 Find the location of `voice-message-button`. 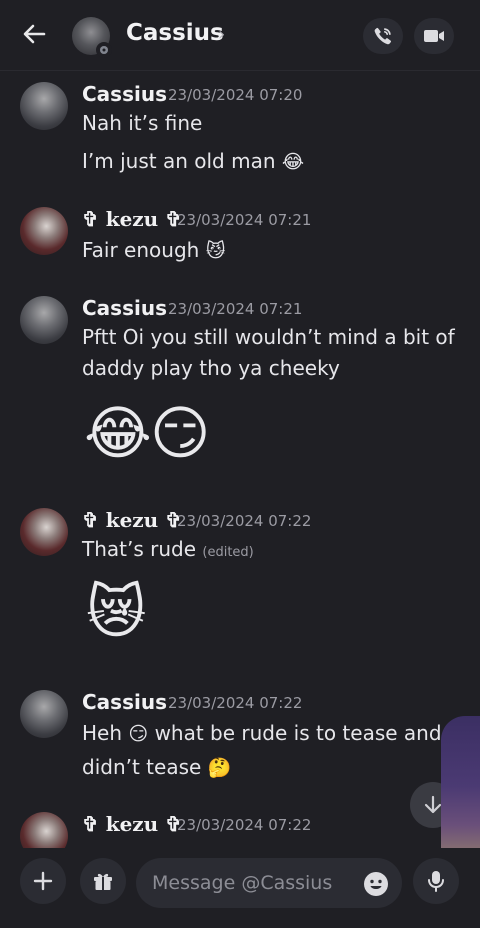

voice-message-button is located at coordinates (436, 881).